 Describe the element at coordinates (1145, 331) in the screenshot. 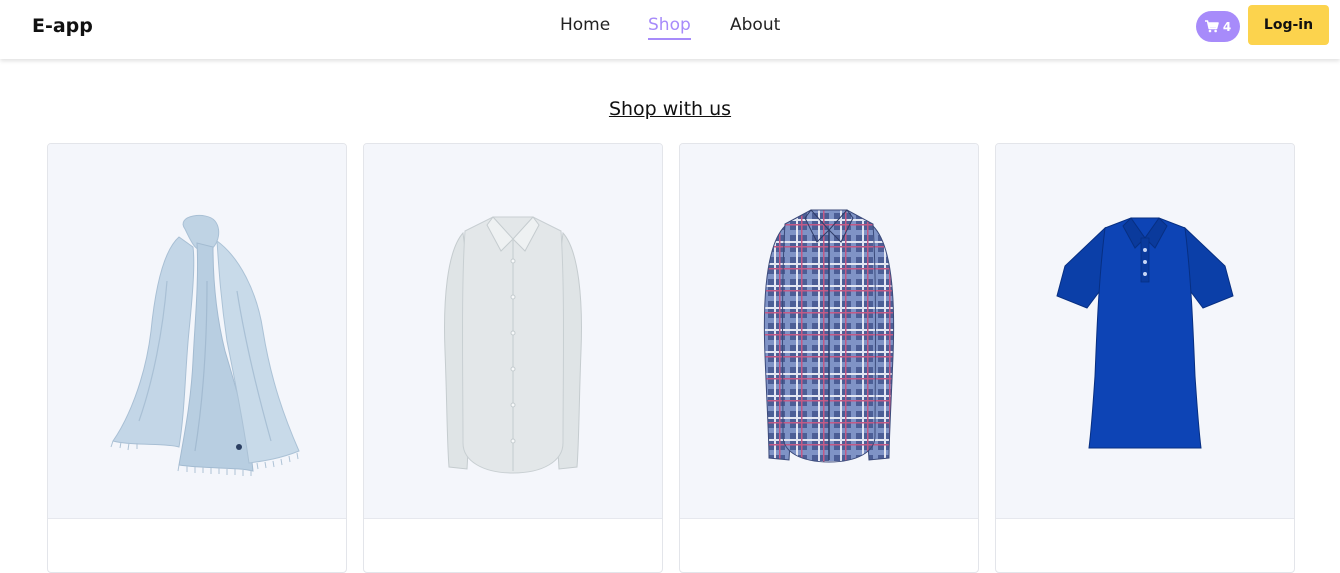

I see `blue-polo-image` at that location.